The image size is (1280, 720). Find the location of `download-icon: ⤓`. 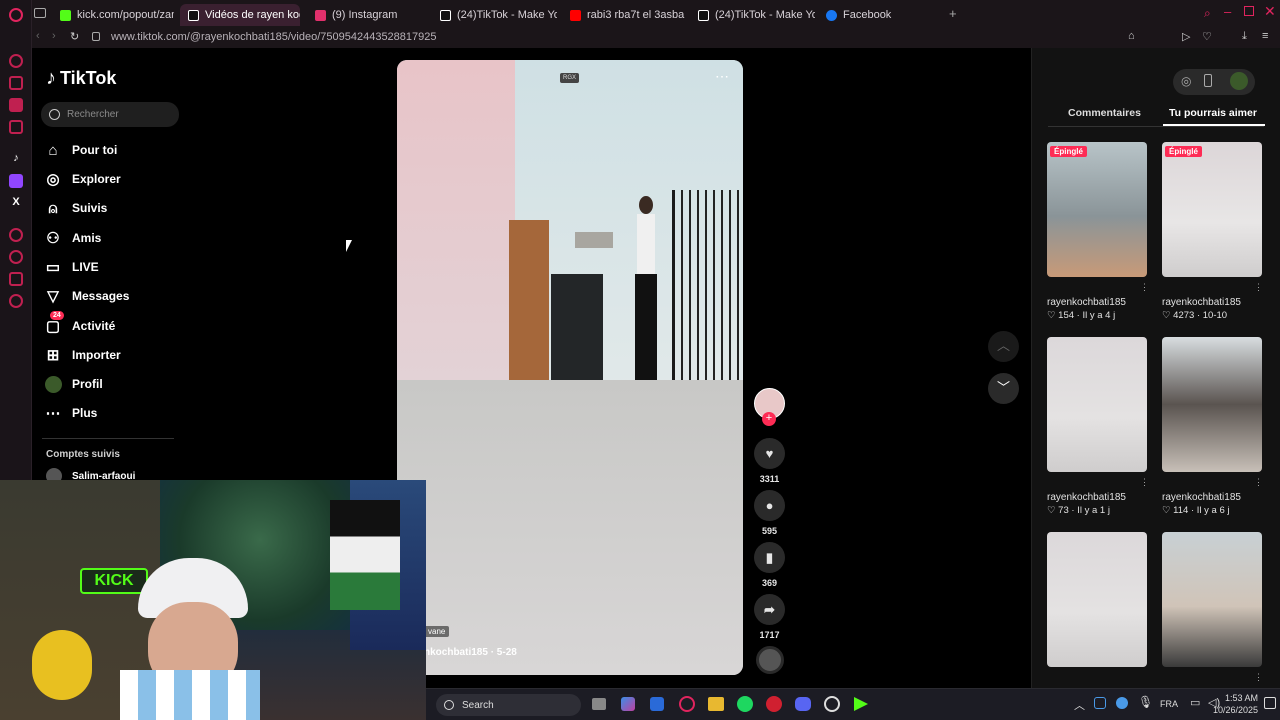

download-icon: ⤓ is located at coordinates (1244, 36).